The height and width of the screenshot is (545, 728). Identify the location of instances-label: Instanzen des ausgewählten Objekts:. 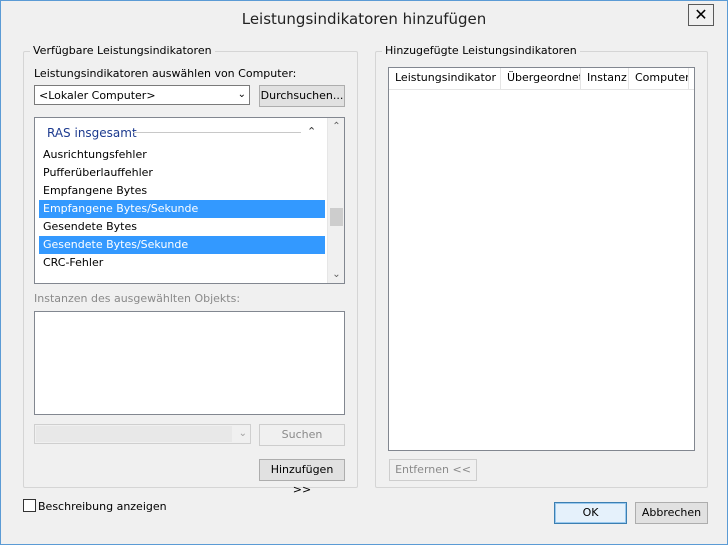
(137, 298).